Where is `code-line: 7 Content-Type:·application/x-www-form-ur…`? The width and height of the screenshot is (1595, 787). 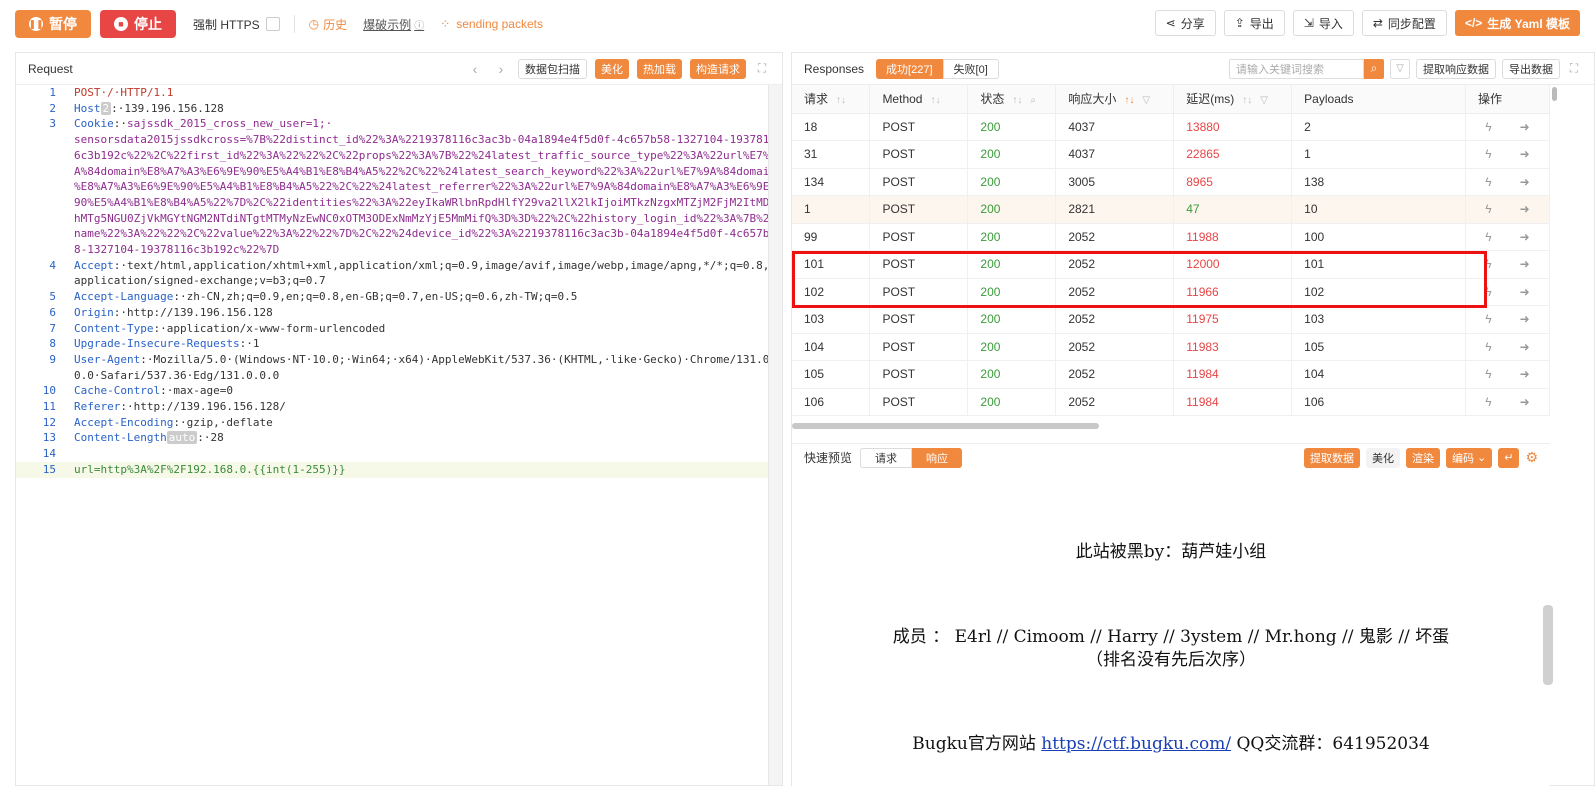
code-line: 7 Content-Type:·application/x-www-form-ur… is located at coordinates (393, 329).